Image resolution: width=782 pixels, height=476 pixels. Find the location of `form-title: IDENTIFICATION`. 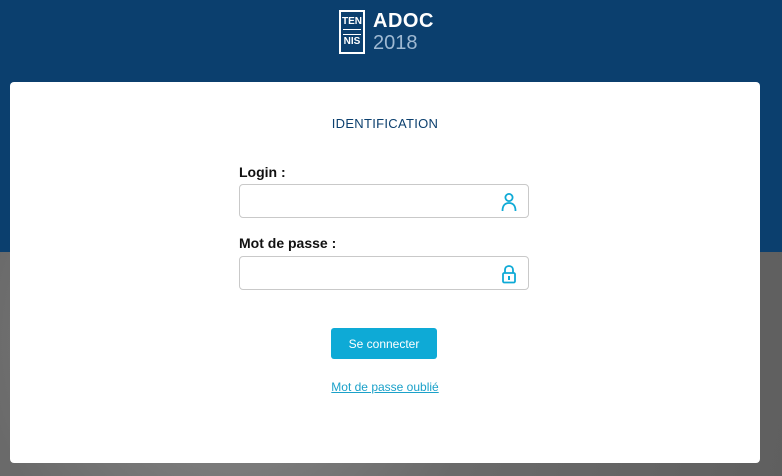

form-title: IDENTIFICATION is located at coordinates (385, 123).